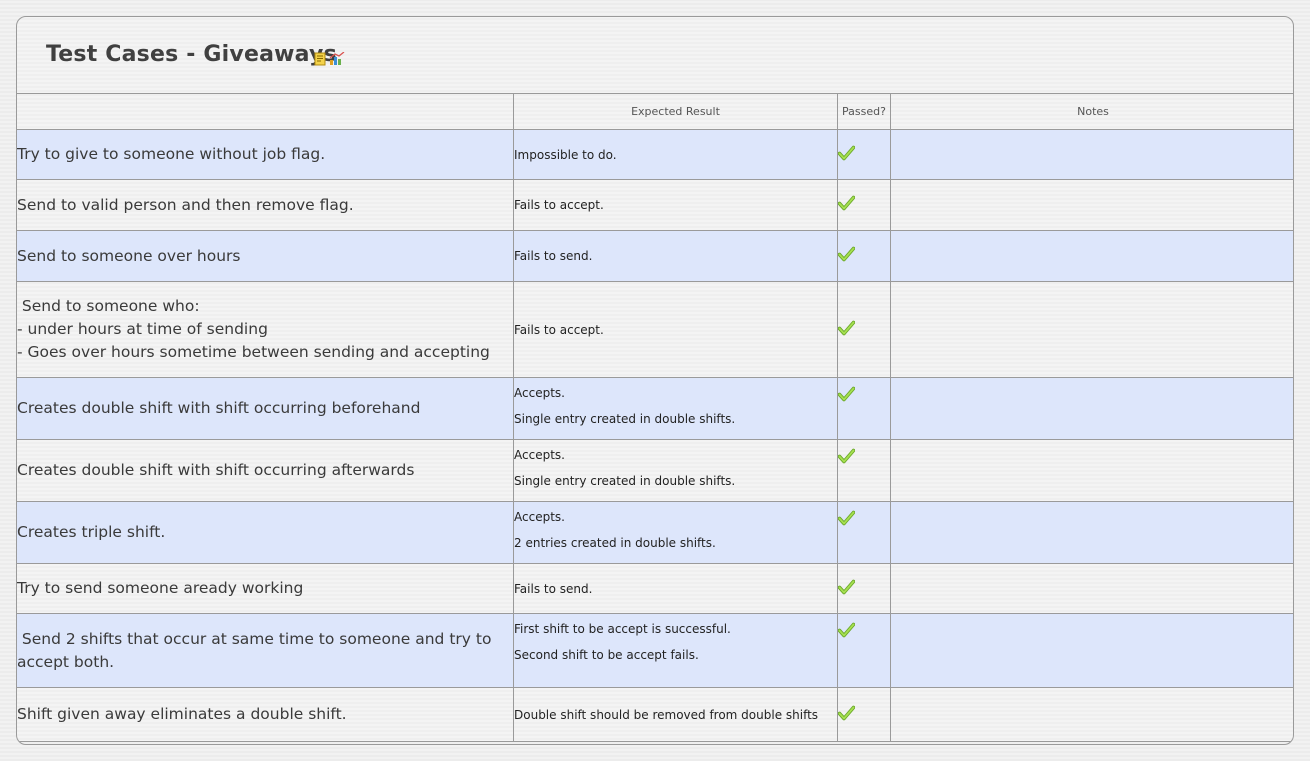 Image resolution: width=1310 pixels, height=761 pixels. I want to click on table-header-row: Expected Result Passed? Notes, so click(655, 111).